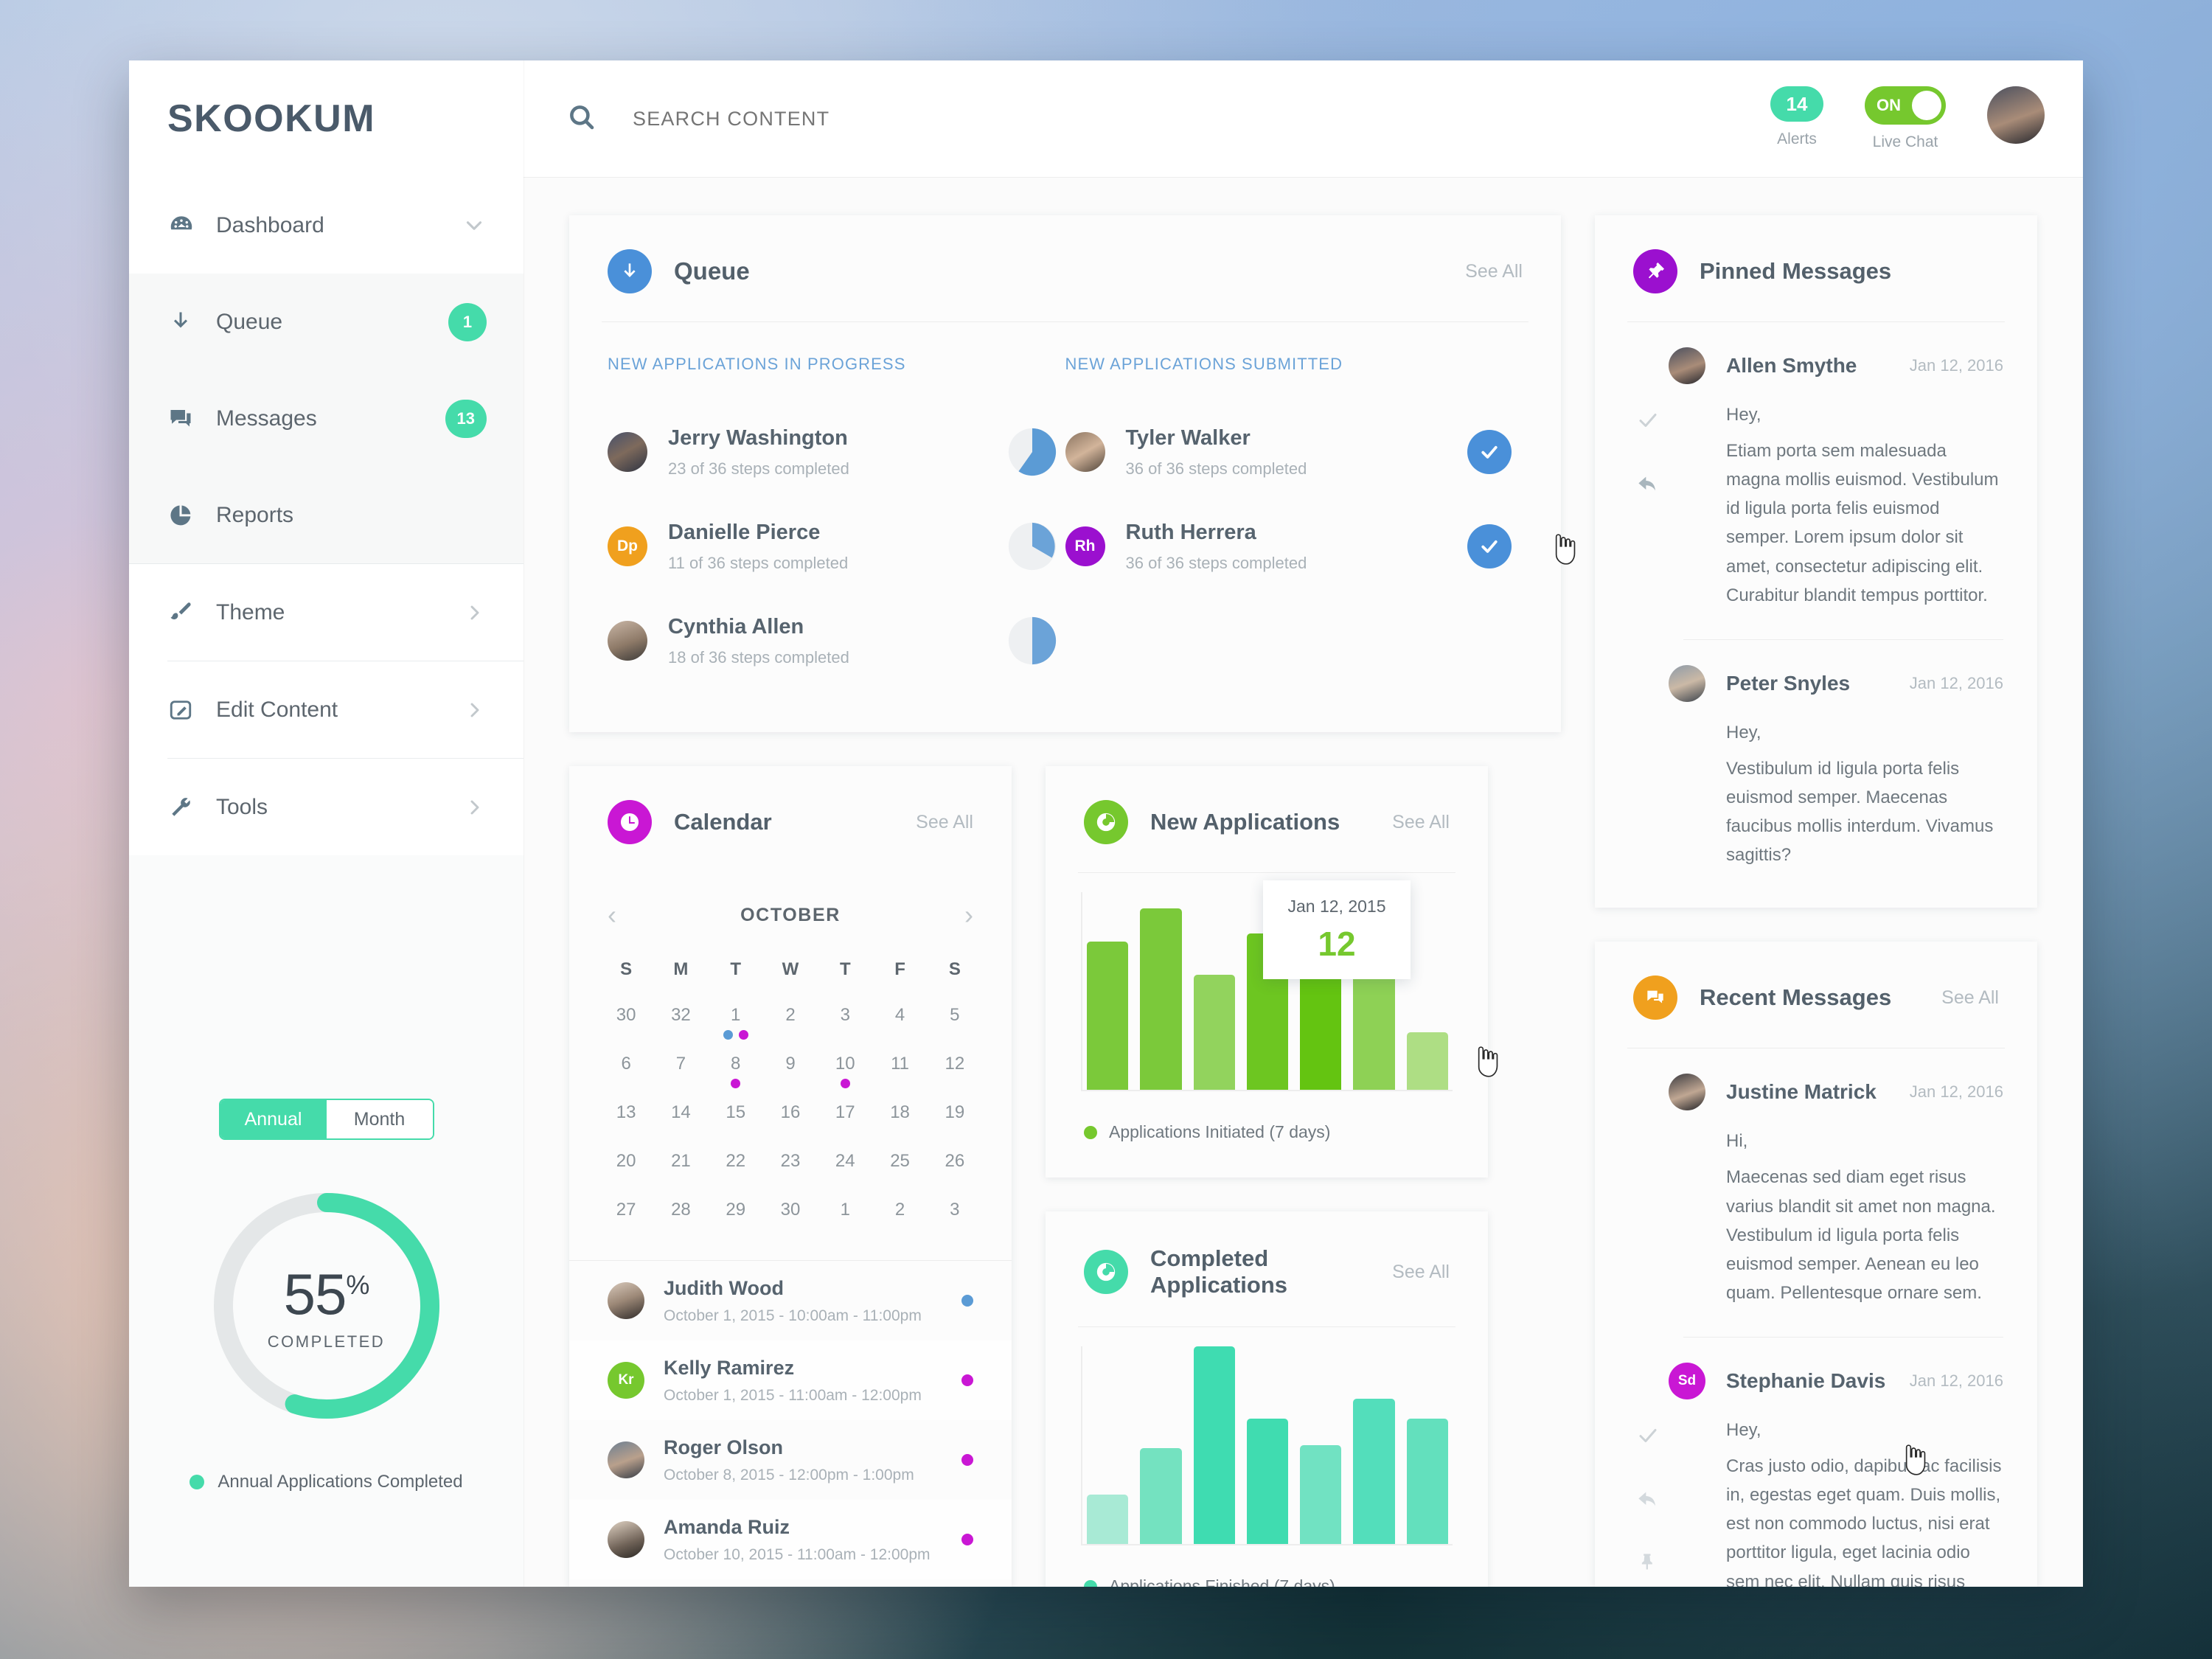 Image resolution: width=2212 pixels, height=1659 pixels. What do you see at coordinates (899, 1078) in the screenshot?
I see `calendar-day-cell: 11` at bounding box center [899, 1078].